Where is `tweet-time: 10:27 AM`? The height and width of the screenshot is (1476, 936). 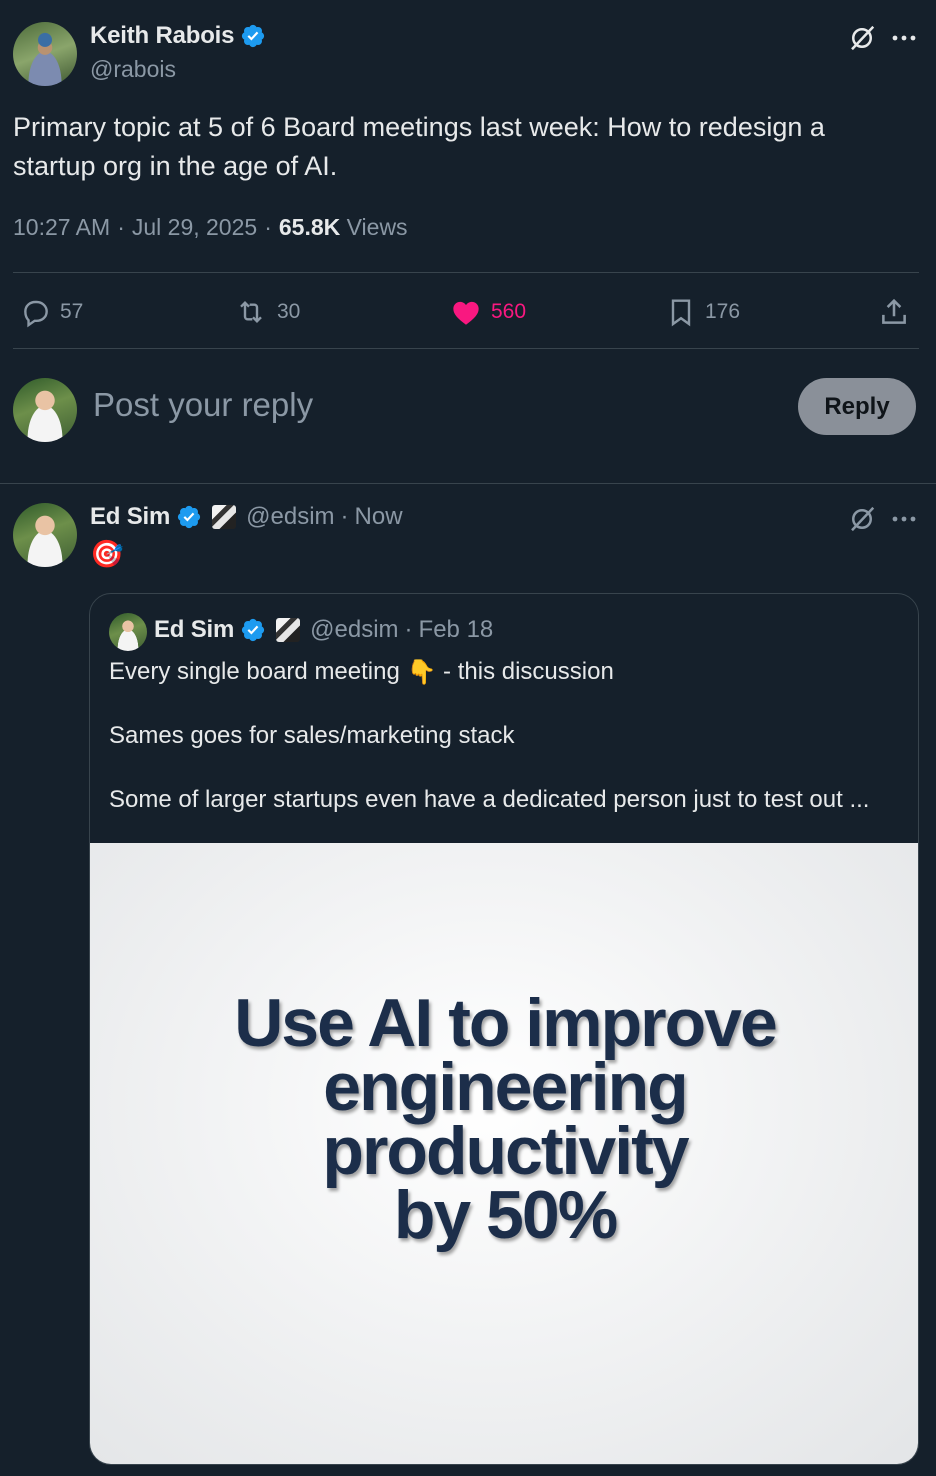 tweet-time: 10:27 AM is located at coordinates (61, 227).